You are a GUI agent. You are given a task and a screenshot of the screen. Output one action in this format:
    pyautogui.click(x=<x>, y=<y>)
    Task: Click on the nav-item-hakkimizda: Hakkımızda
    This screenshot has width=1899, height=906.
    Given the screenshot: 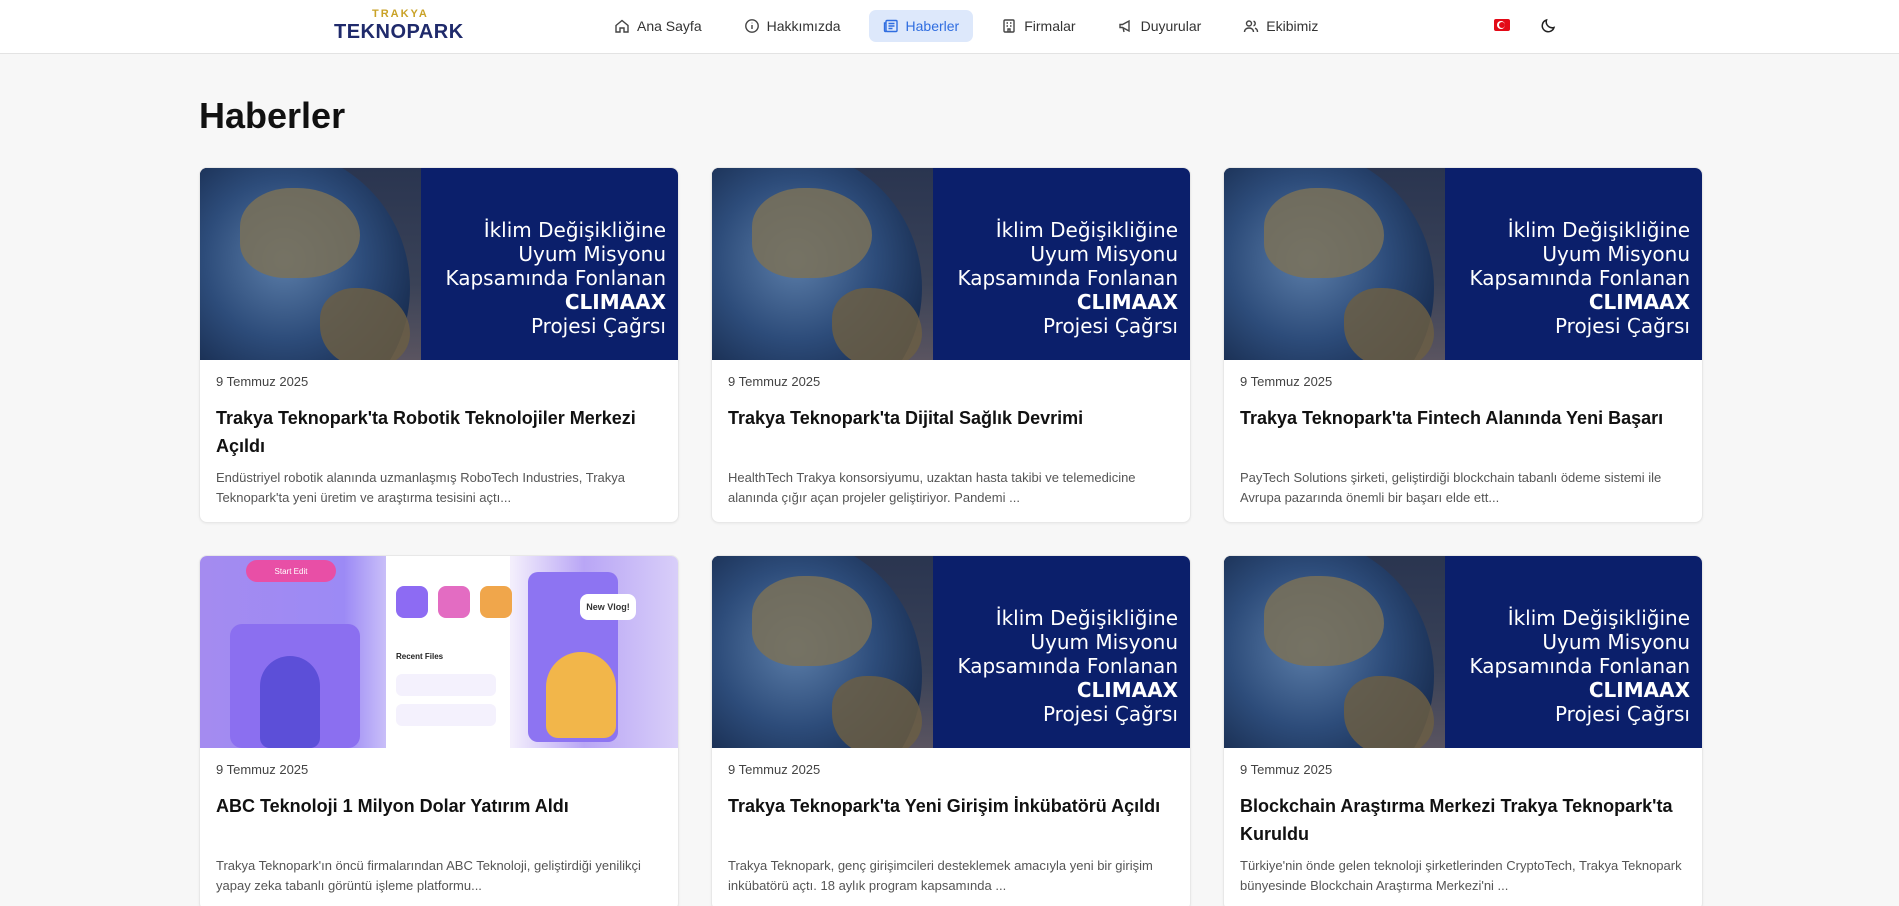 What is the action you would take?
    pyautogui.click(x=792, y=26)
    